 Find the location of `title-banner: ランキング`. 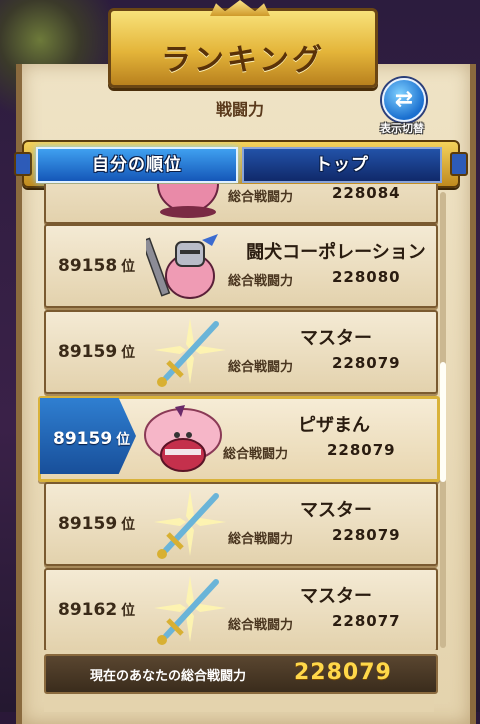

title-banner: ランキング is located at coordinates (243, 48).